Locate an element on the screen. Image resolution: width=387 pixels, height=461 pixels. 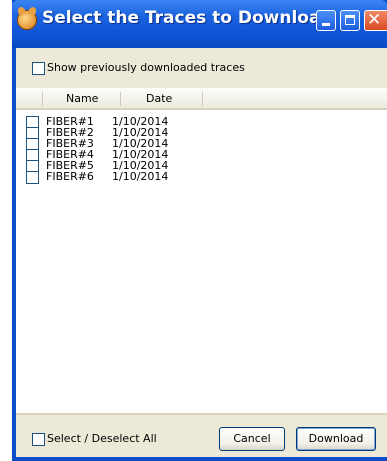
cancel-button: Cancel is located at coordinates (252, 439).